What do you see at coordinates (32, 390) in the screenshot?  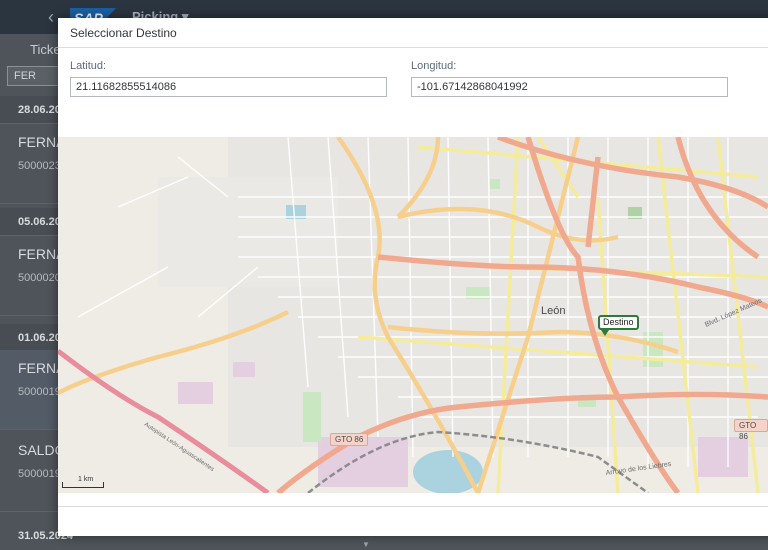 I see `list-item-selected: FERNA 5000019` at bounding box center [32, 390].